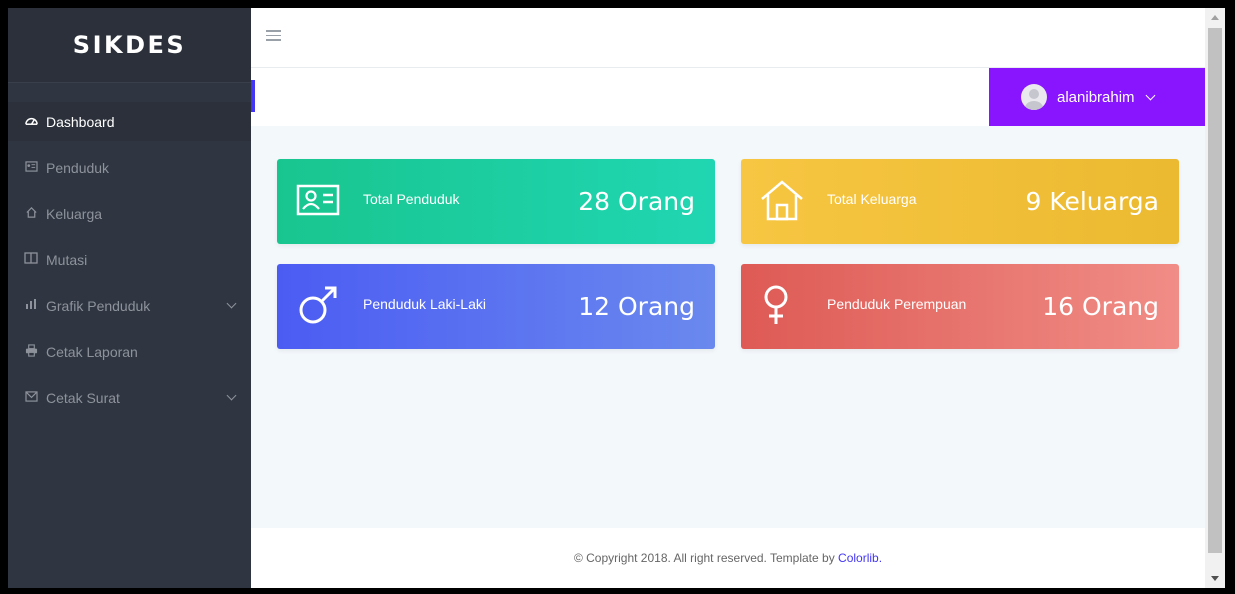 Image resolution: width=1235 pixels, height=594 pixels. Describe the element at coordinates (636, 201) in the screenshot. I see `card-value: 28 Orang` at that location.